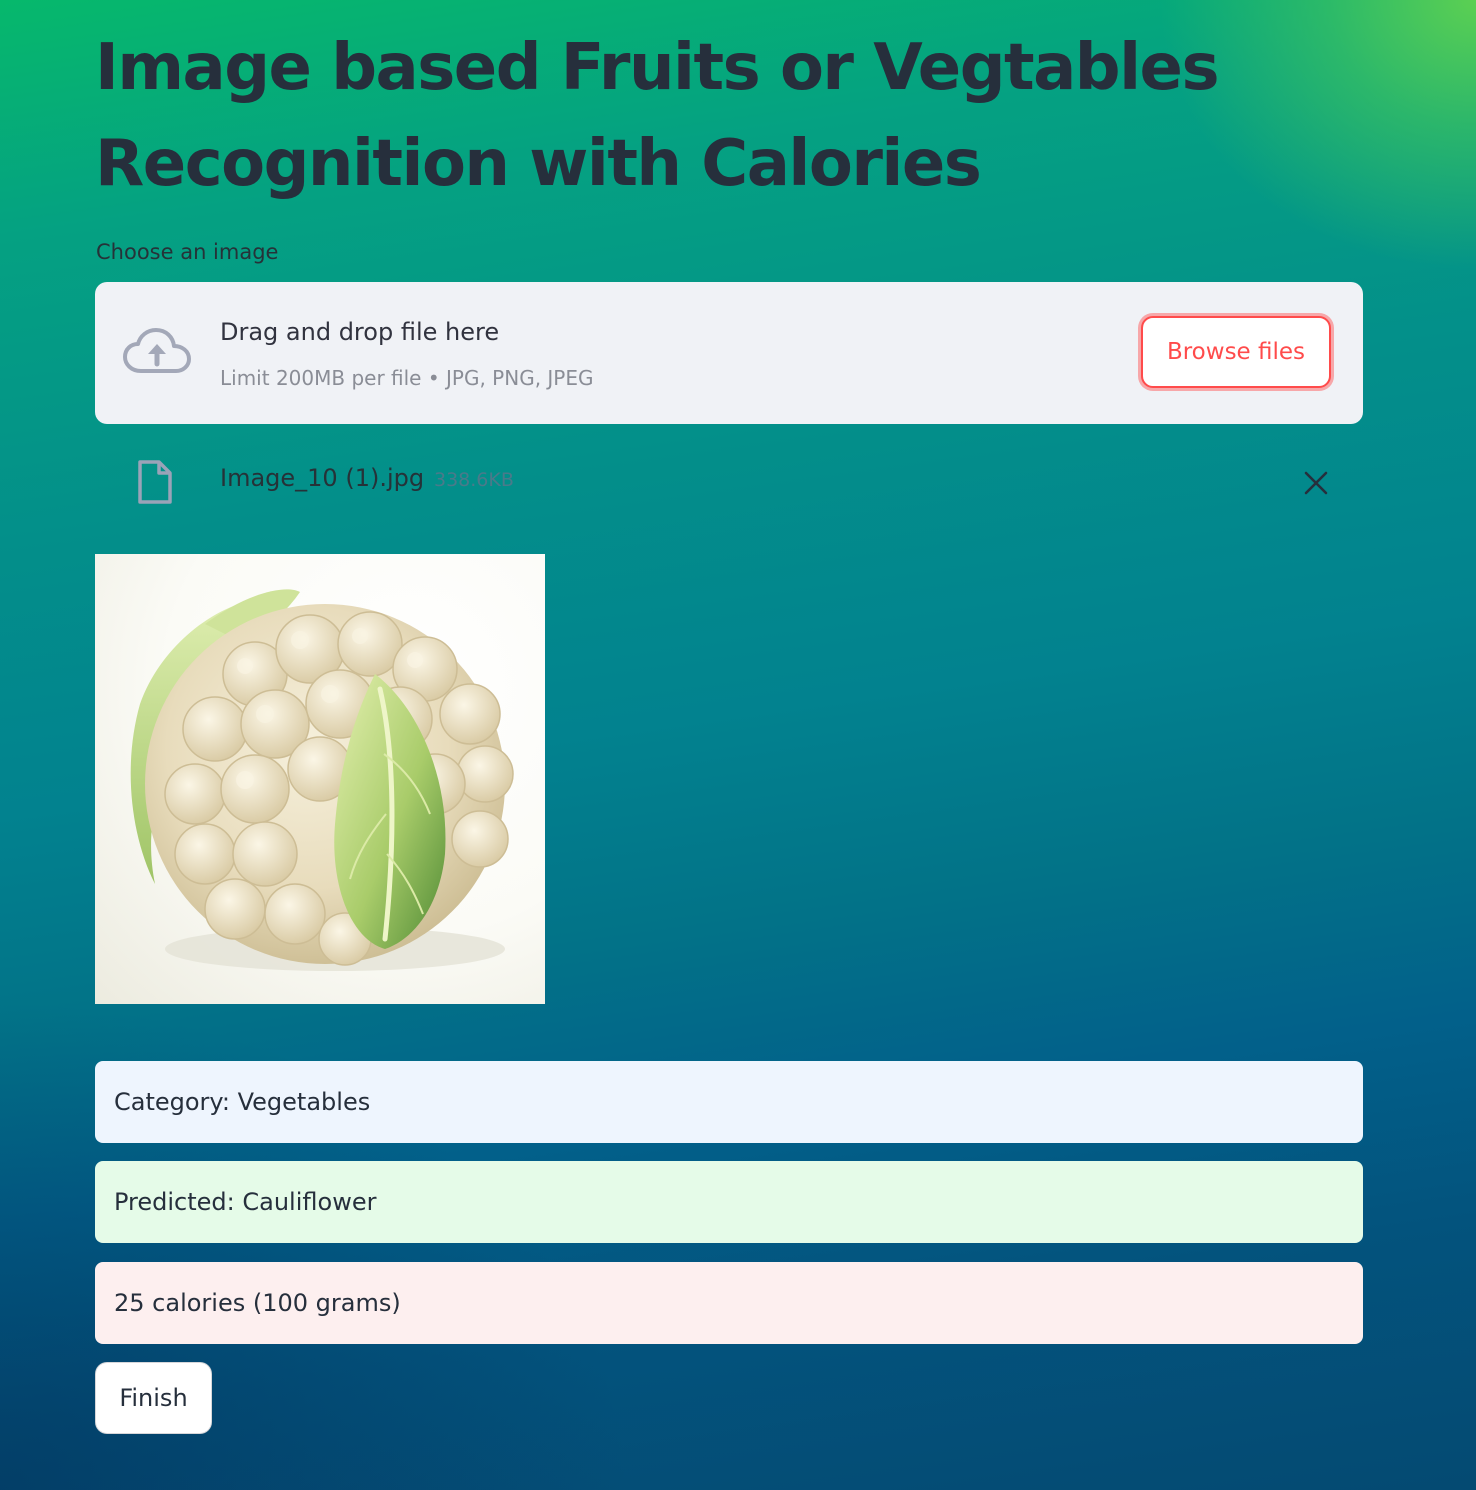  I want to click on cloud-upload-icon, so click(157, 350).